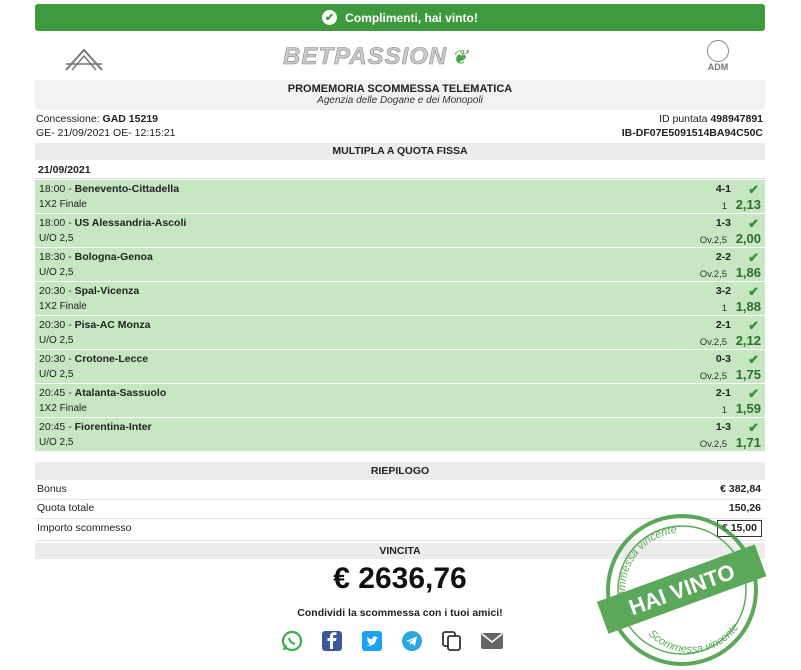 The image size is (801, 670). I want to click on event-odds: 2,00, so click(748, 238).